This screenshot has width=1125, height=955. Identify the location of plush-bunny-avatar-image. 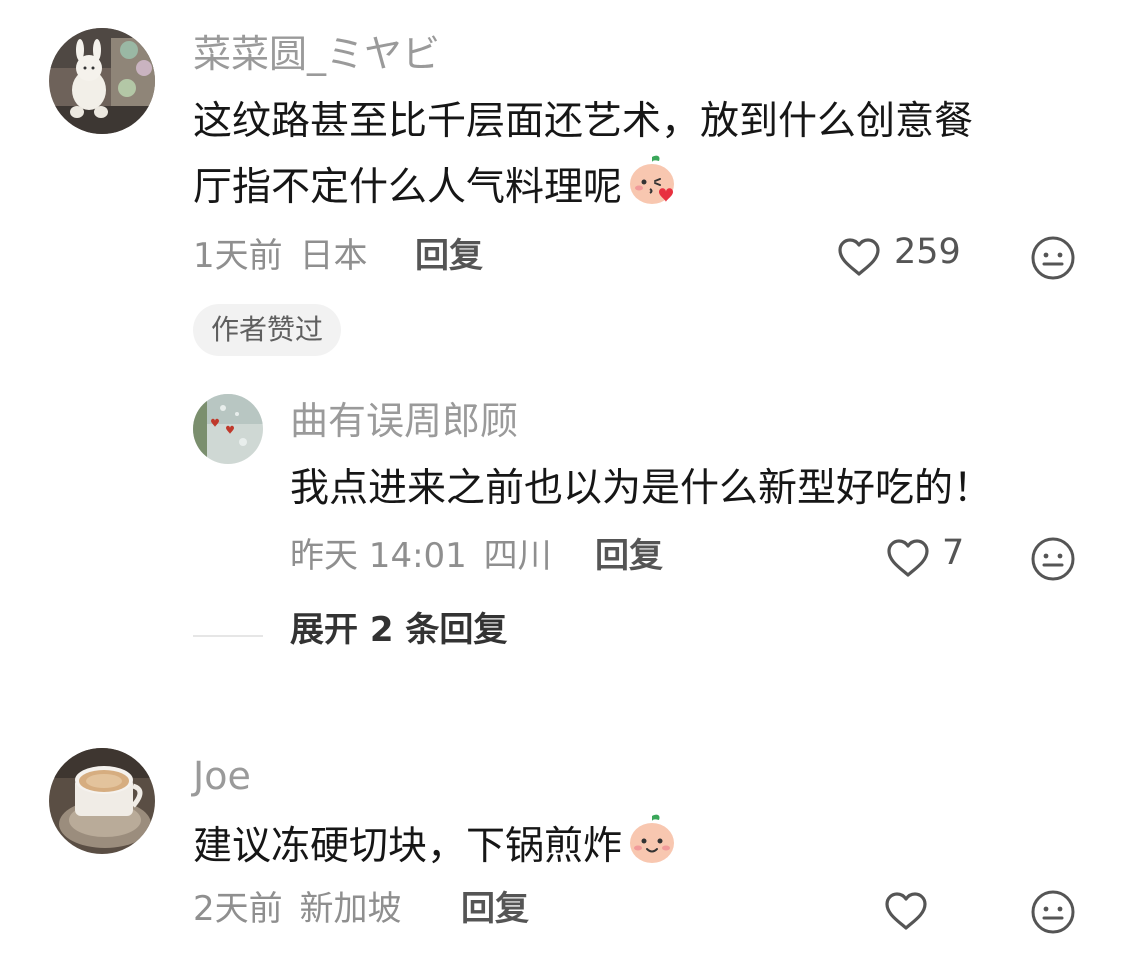
(102, 81).